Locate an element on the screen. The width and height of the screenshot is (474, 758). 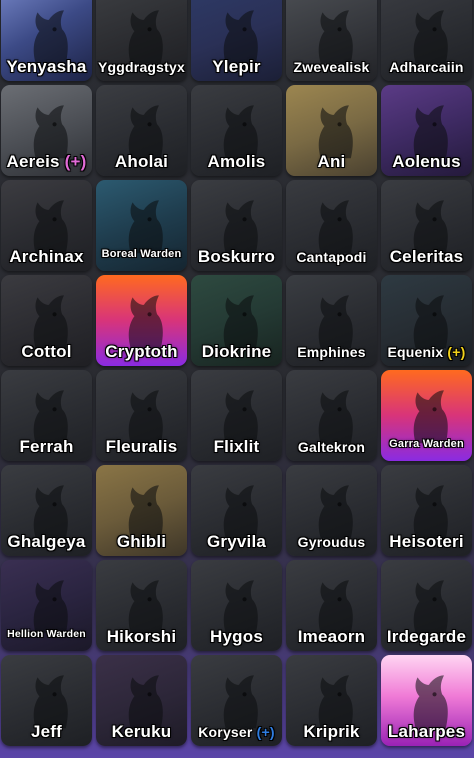
character-name: Ylepir is located at coordinates (236, 67).